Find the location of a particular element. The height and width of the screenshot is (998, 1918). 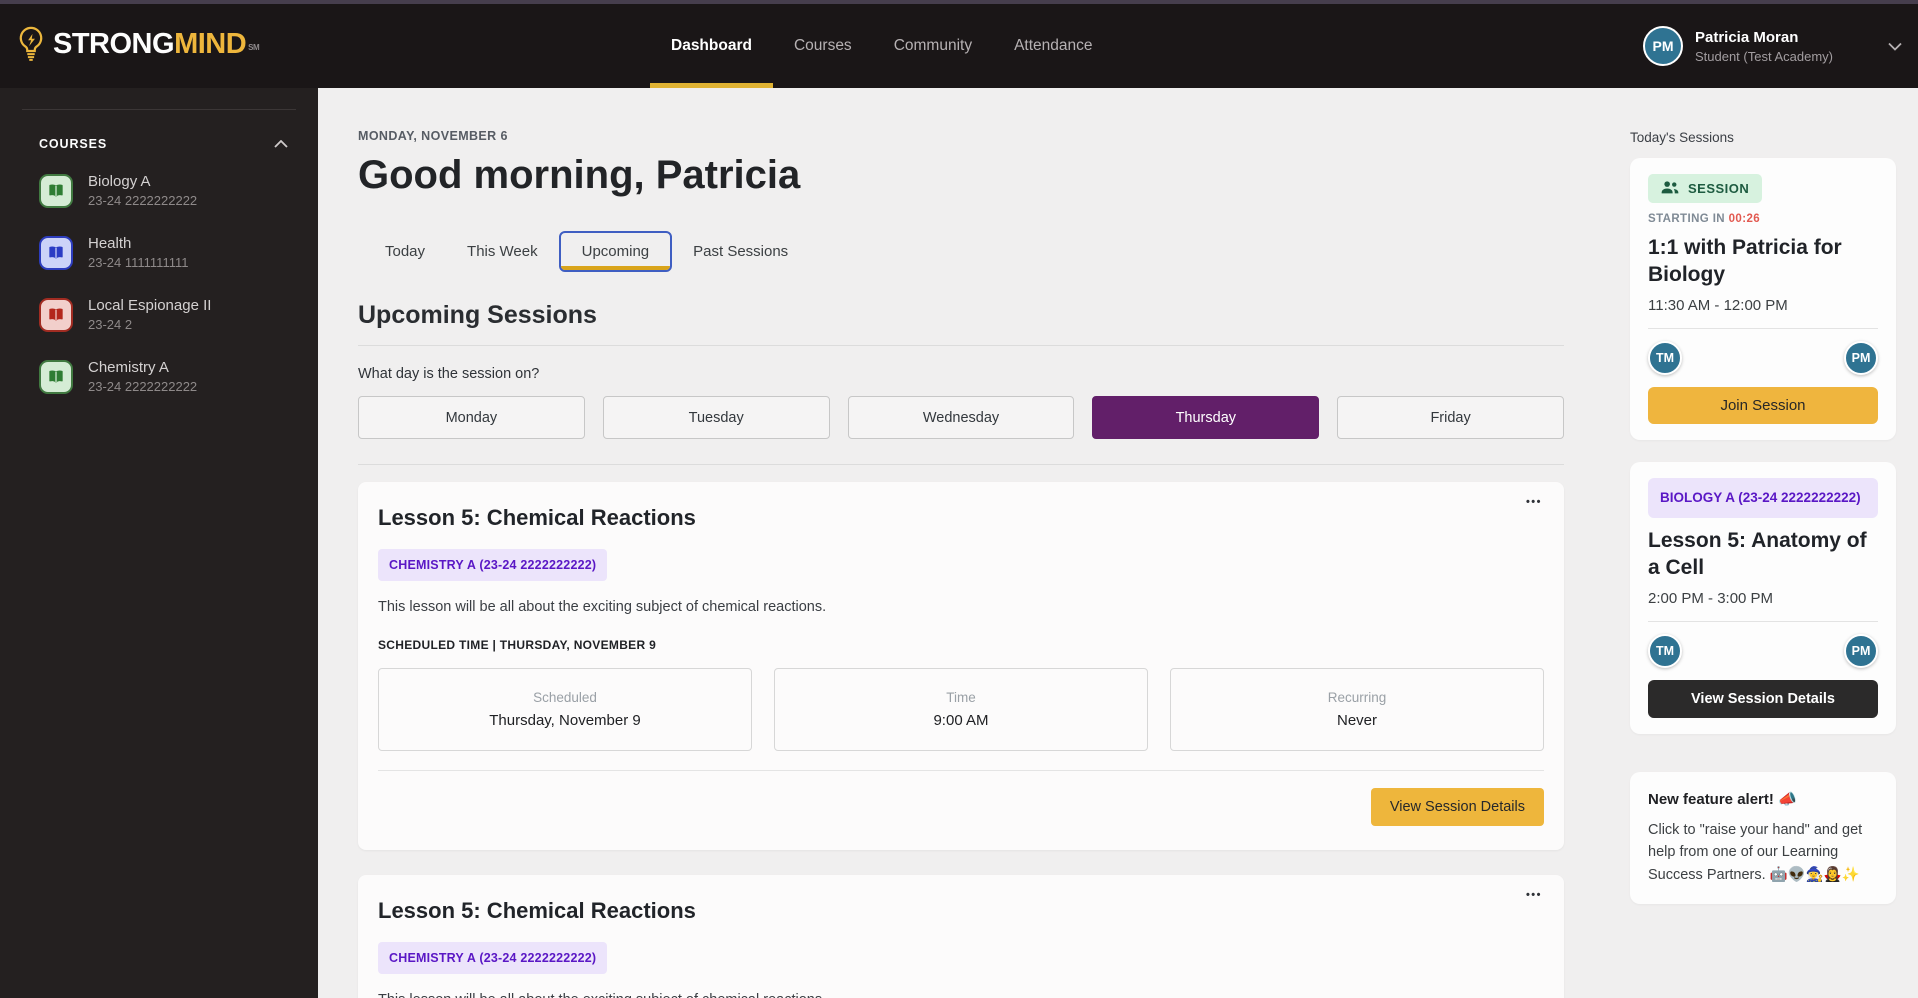

alert-title: New feature alert! 📣 is located at coordinates (1722, 799).